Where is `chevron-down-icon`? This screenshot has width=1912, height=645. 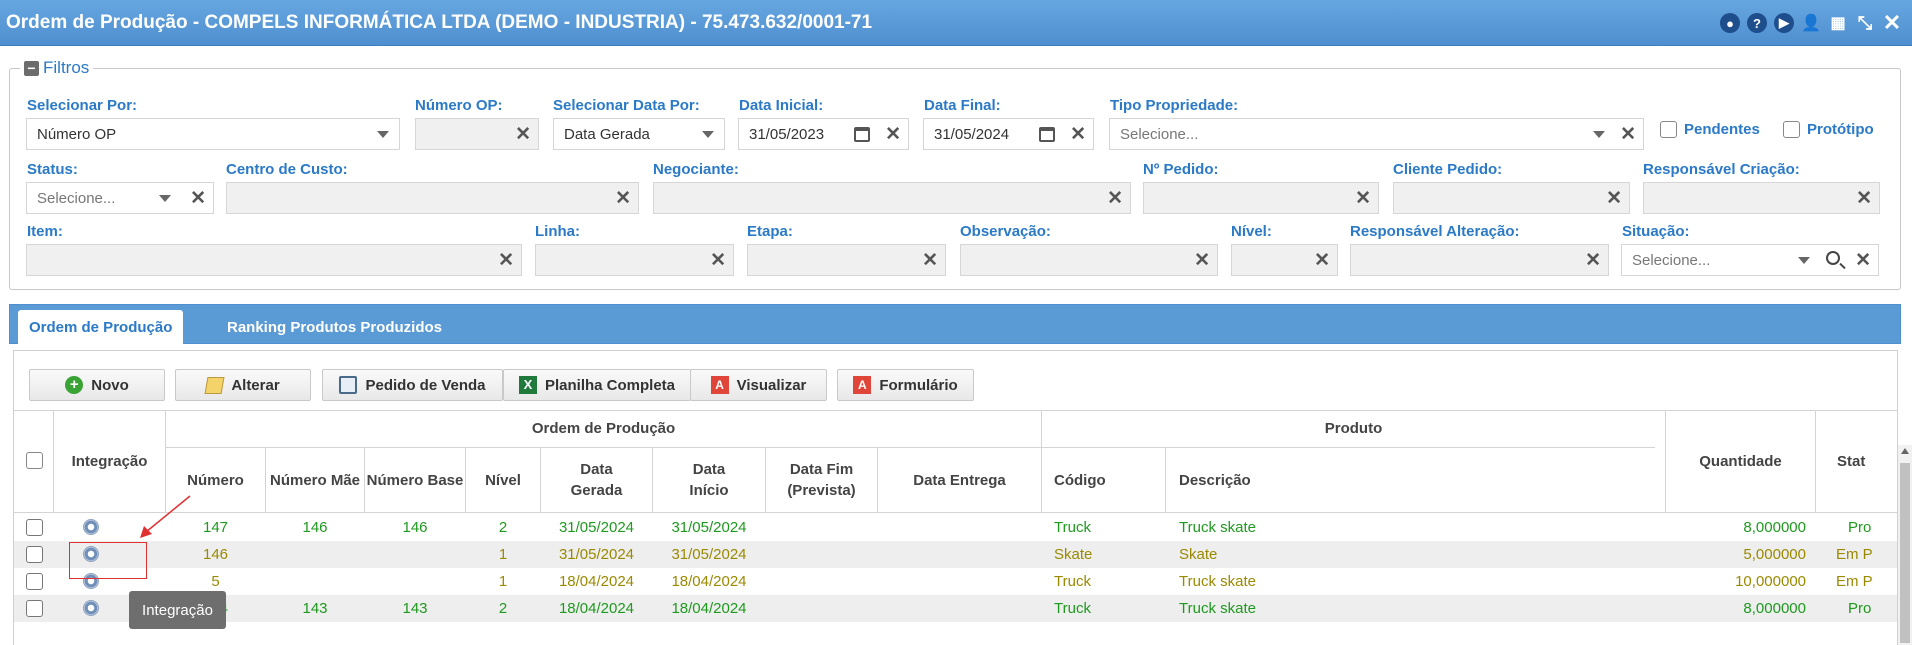 chevron-down-icon is located at coordinates (1804, 260).